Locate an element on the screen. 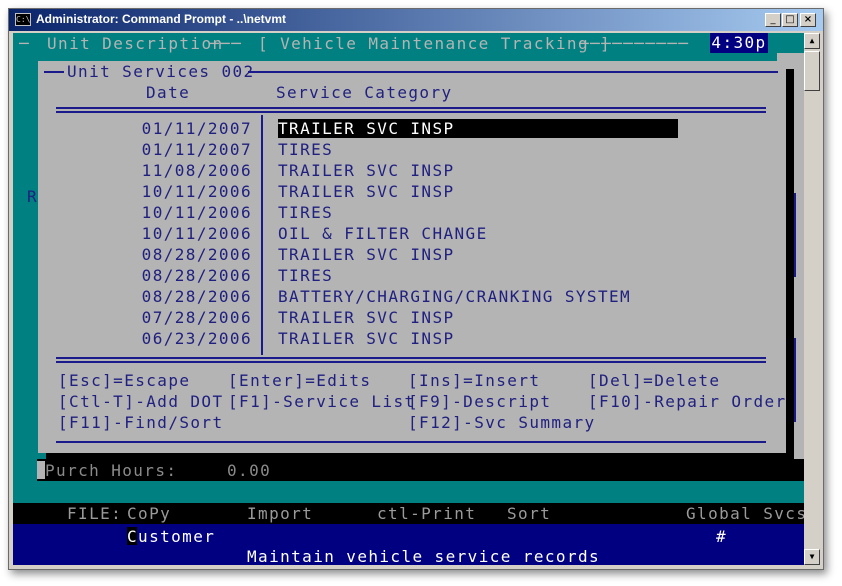  menu-copy: CoPy is located at coordinates (149, 513).